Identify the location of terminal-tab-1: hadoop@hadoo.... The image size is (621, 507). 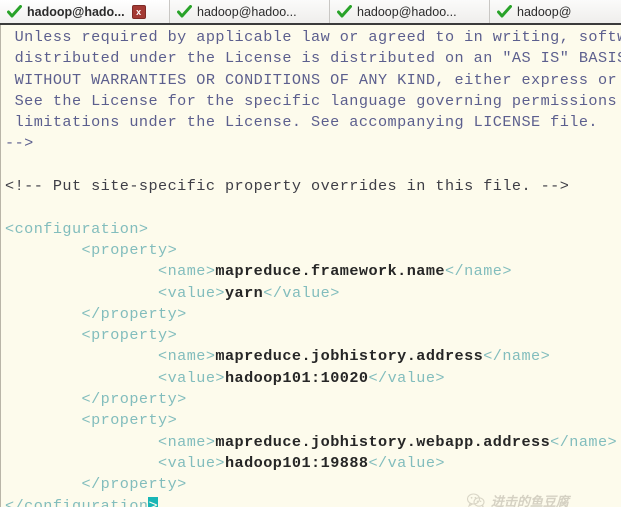
(250, 11).